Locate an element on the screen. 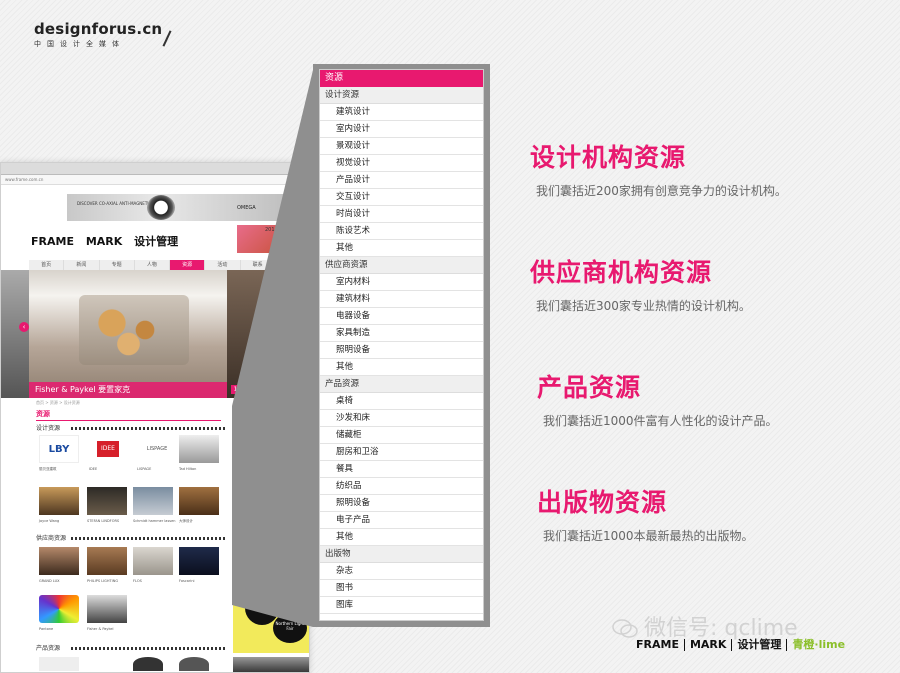 Image resolution: width=900 pixels, height=673 pixels. menu-item: 建筑材料 is located at coordinates (401, 299).